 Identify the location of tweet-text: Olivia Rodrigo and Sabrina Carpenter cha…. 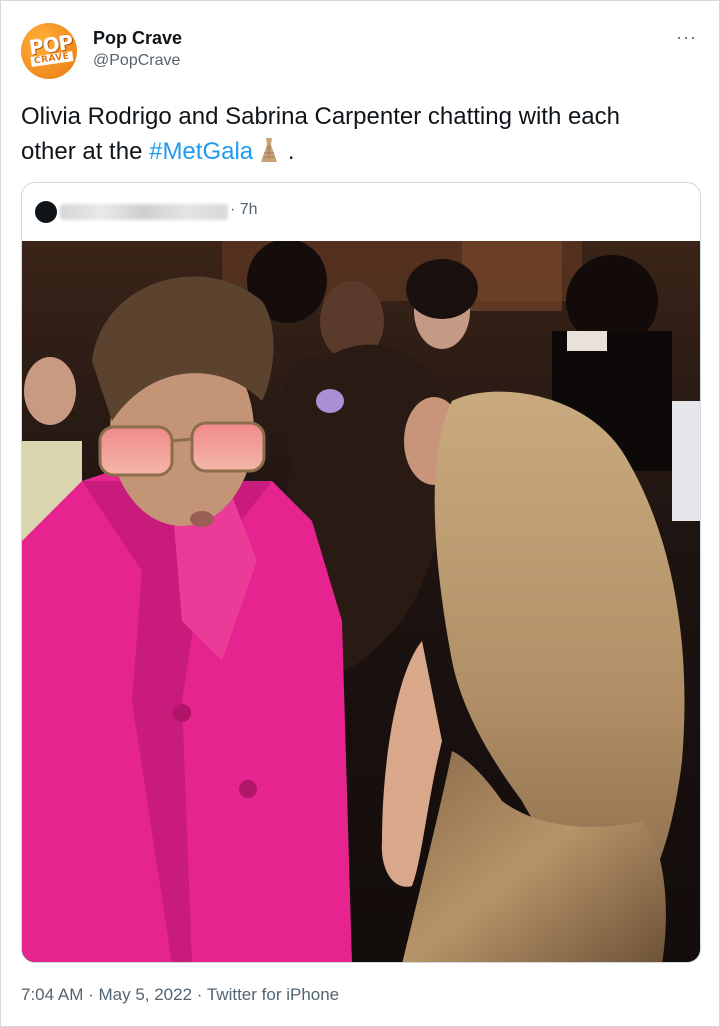
(351, 134).